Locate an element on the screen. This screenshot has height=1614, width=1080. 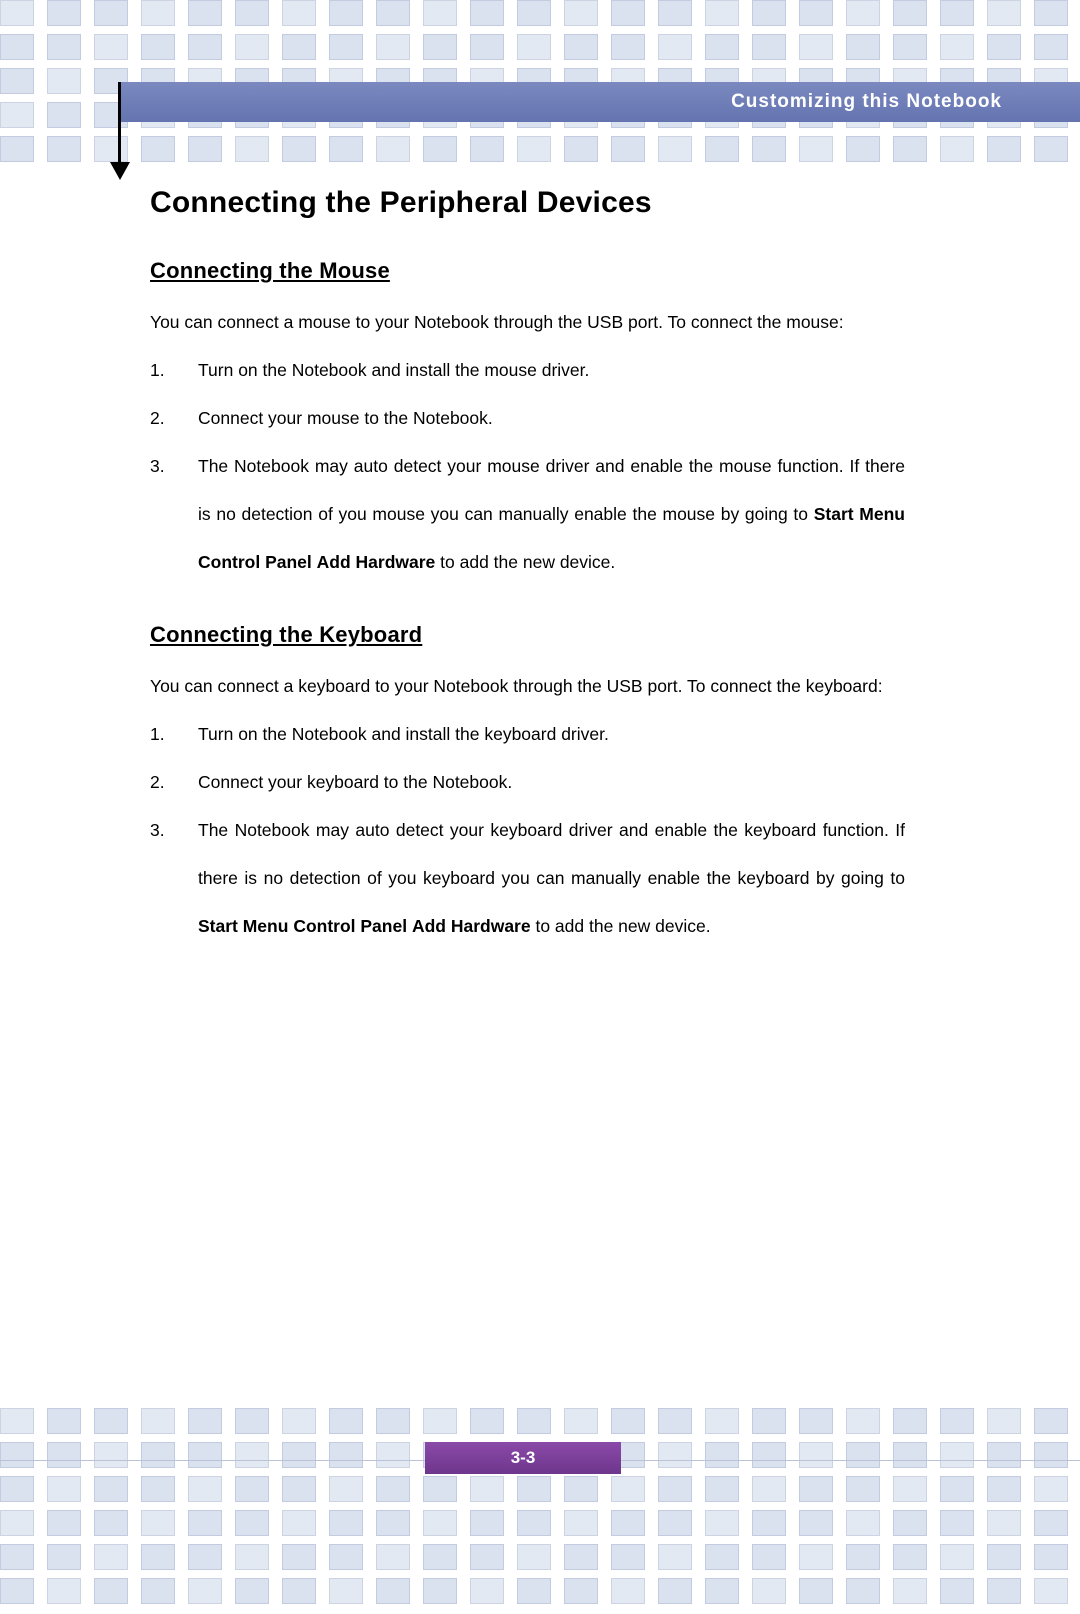
step-text: Connect your keyboard to the Notebook. is located at coordinates (355, 782).